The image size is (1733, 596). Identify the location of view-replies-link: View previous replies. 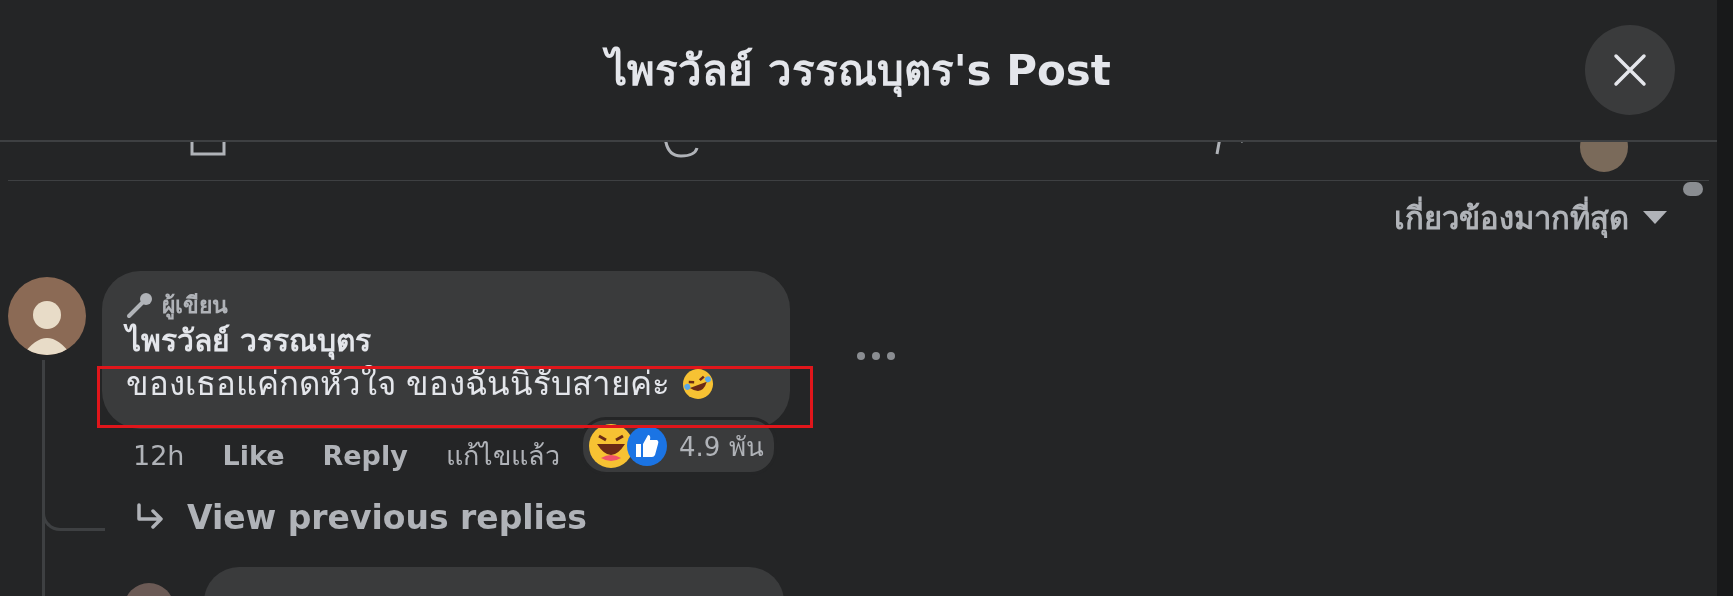
(387, 517).